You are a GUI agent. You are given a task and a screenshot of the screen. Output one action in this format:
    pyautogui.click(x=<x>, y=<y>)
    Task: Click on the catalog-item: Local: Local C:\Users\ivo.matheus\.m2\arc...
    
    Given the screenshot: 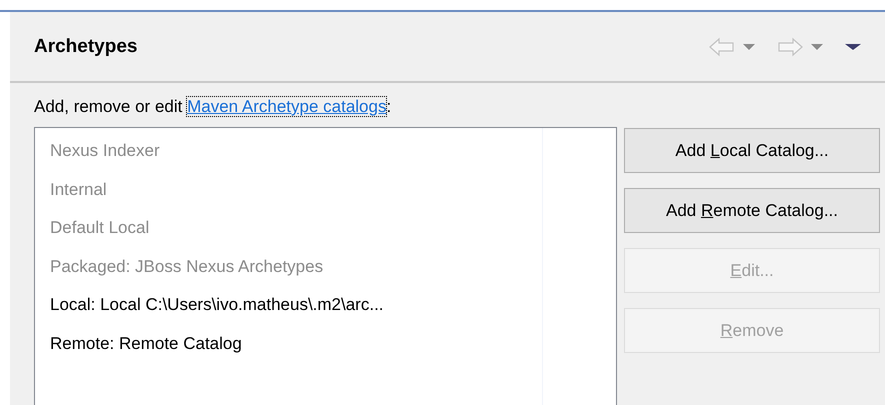 What is the action you would take?
    pyautogui.click(x=296, y=307)
    